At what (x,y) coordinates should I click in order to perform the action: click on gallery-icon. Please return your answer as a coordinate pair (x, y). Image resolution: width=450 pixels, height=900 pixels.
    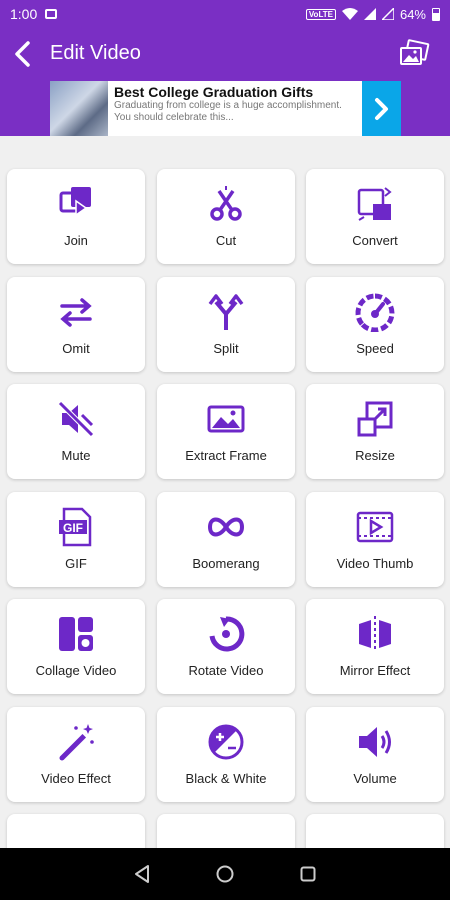
    Looking at the image, I should click on (415, 52).